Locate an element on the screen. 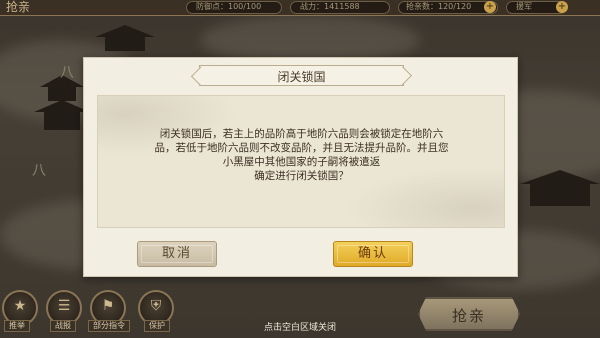 This screenshot has width=600, height=338. dialog-message-line: 确定进行闭关锁国？ is located at coordinates (301, 176).